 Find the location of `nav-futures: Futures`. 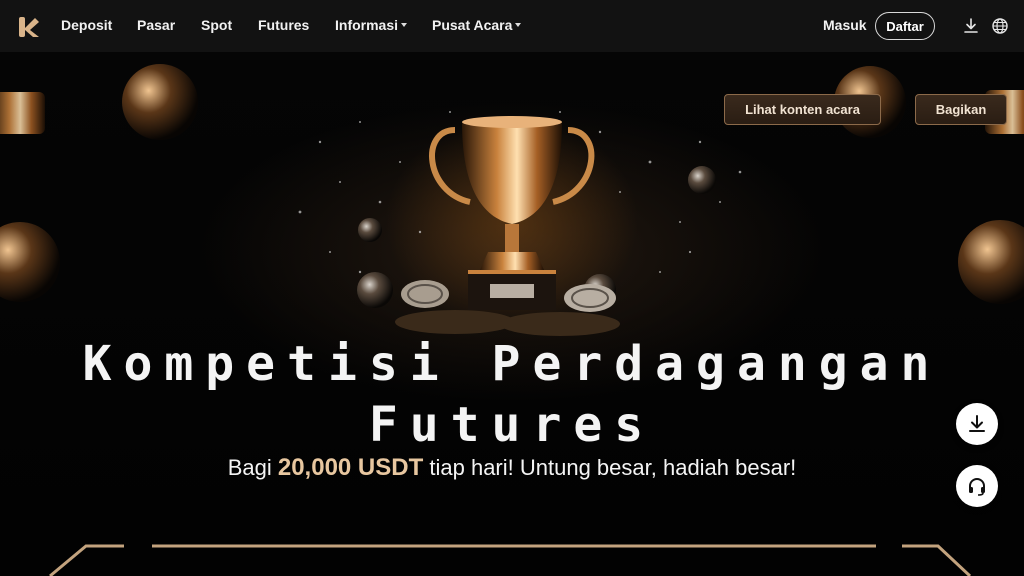

nav-futures: Futures is located at coordinates (283, 25).